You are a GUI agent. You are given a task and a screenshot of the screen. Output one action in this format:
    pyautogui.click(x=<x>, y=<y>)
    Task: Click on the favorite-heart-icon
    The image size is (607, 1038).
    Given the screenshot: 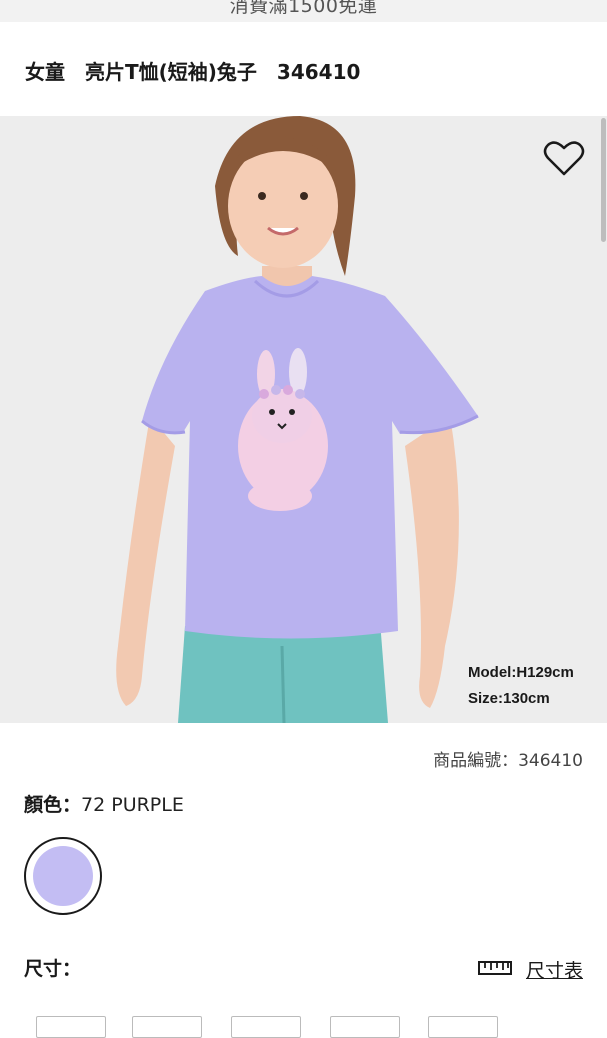 What is the action you would take?
    pyautogui.click(x=564, y=158)
    